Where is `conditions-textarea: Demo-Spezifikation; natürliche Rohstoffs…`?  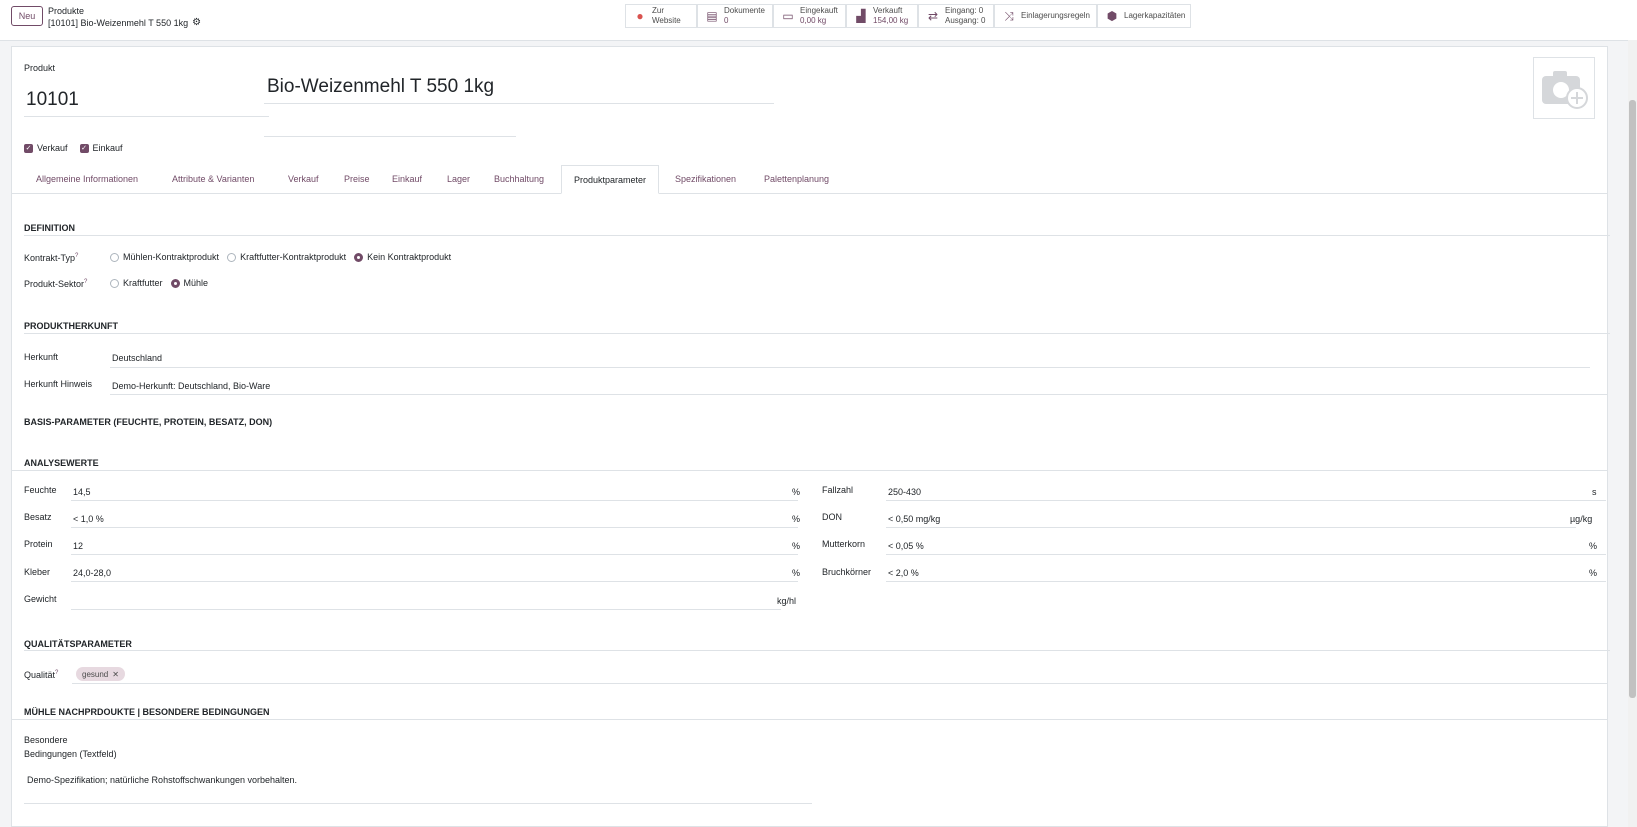 conditions-textarea: Demo-Spezifikation; natürliche Rohstoffs… is located at coordinates (162, 780).